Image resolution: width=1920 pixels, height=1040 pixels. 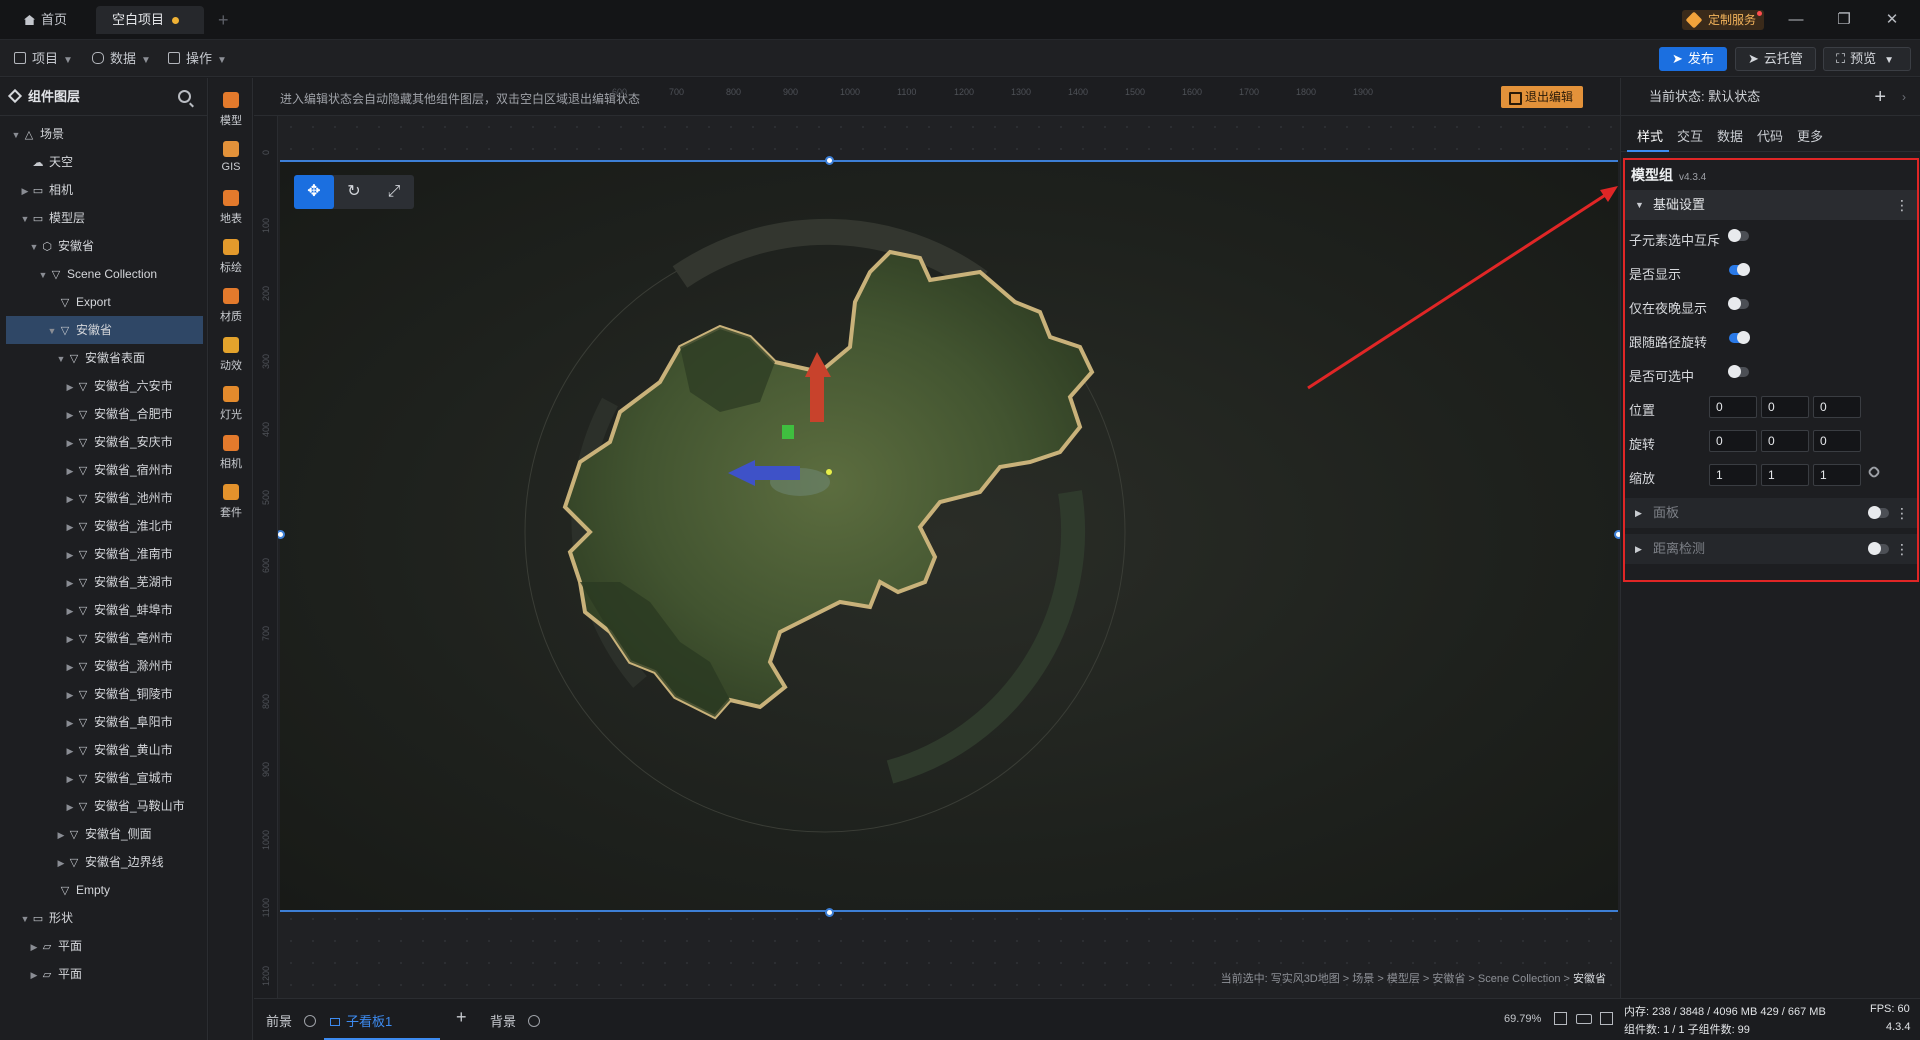 What do you see at coordinates (103, 834) in the screenshot?
I see `layer-tree-item: ▶ ▽ 安徽省_侧面` at bounding box center [103, 834].